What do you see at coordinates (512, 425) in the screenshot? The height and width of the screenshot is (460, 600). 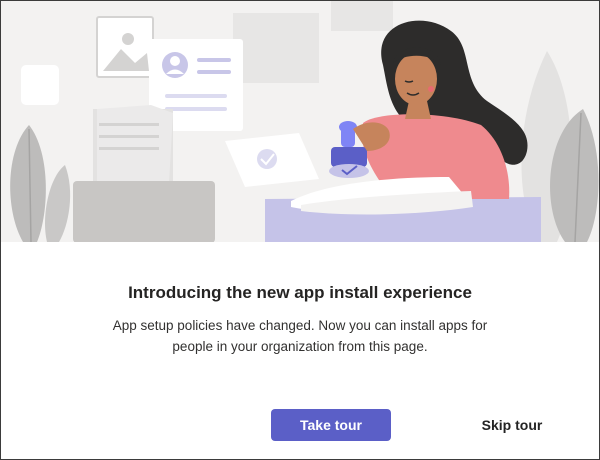 I see `skip-tour-button: Skip tour` at bounding box center [512, 425].